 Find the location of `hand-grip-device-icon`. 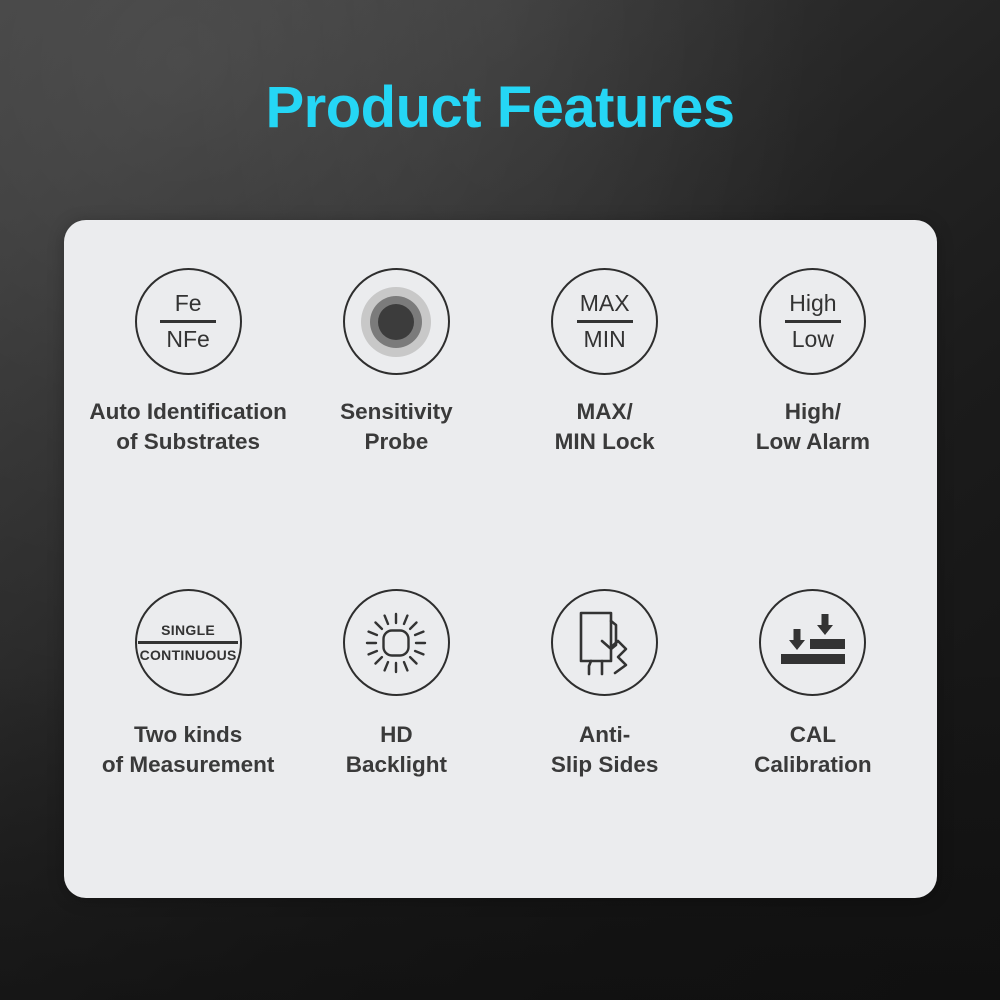

hand-grip-device-icon is located at coordinates (605, 642).